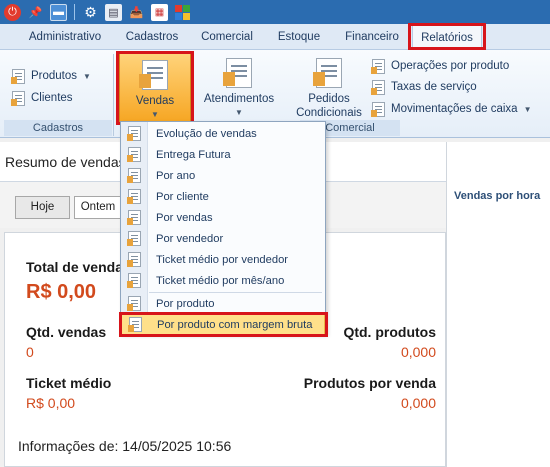 This screenshot has height=467, width=550. What do you see at coordinates (66, 332) in the screenshot?
I see `qtd-vendas-label: Qtd. vendas` at bounding box center [66, 332].